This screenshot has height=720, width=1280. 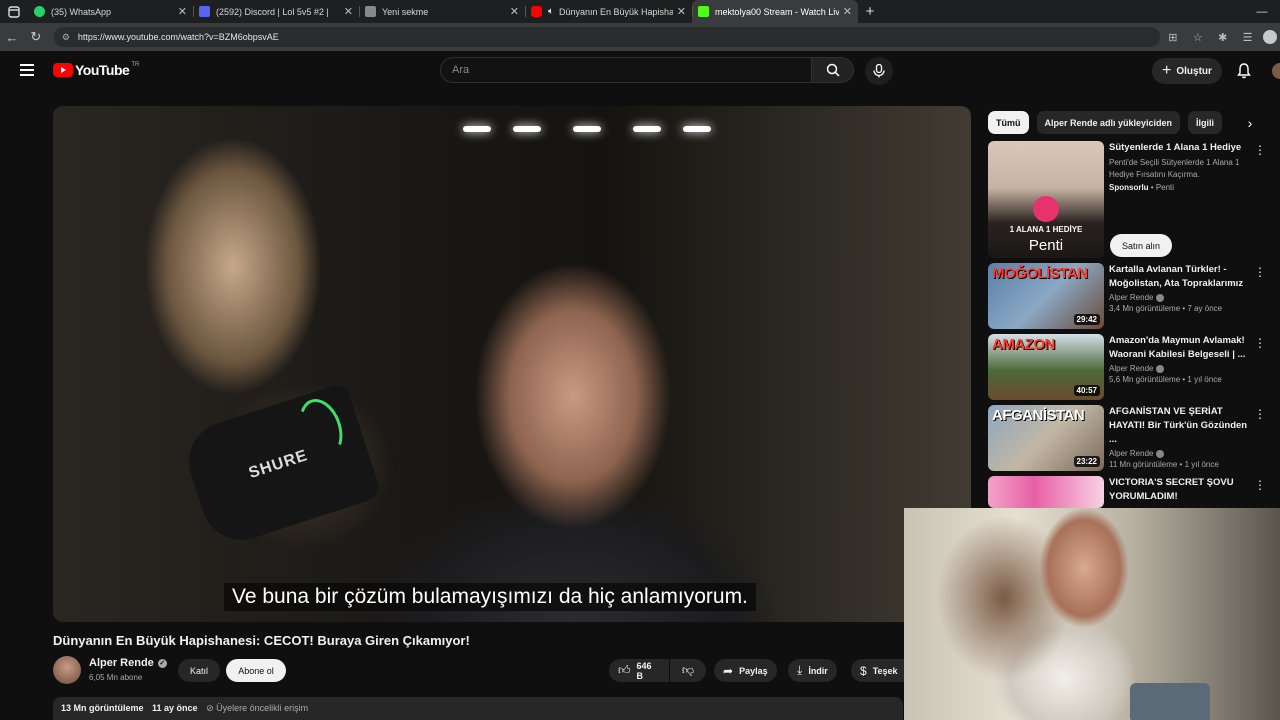 What do you see at coordinates (1181, 148) in the screenshot?
I see `ad-title: Sütyenlerde 1 Alana 1 Hediye` at bounding box center [1181, 148].